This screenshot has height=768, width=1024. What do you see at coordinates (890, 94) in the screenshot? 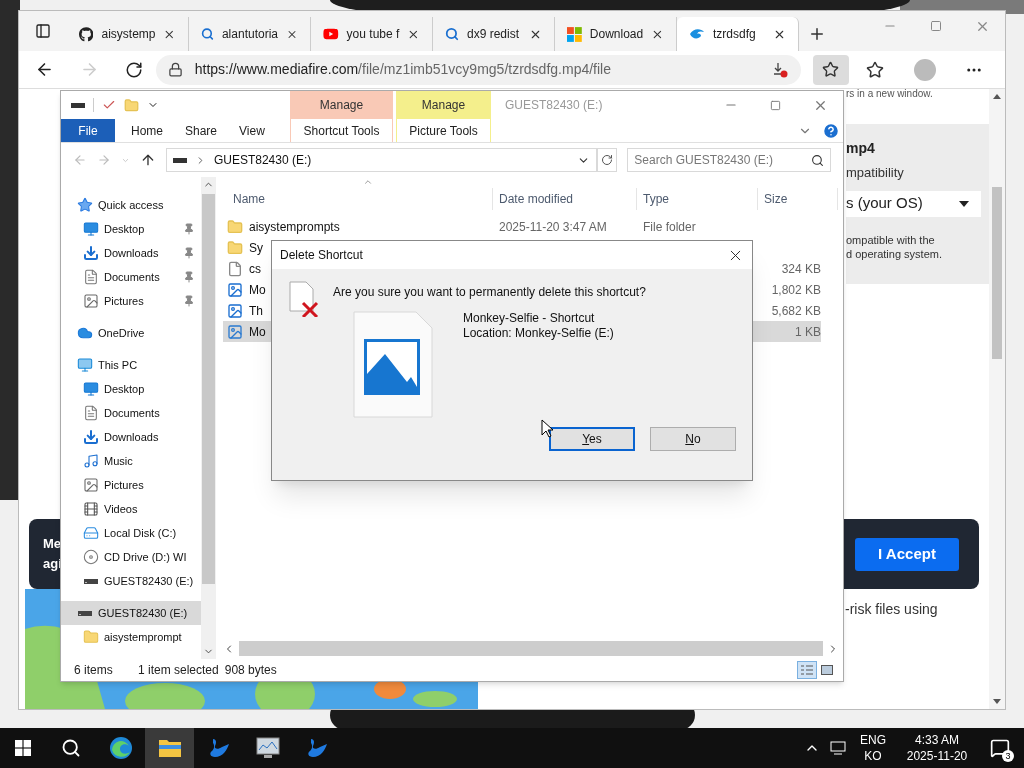
I see `note-text: rs in a new window.` at bounding box center [890, 94].